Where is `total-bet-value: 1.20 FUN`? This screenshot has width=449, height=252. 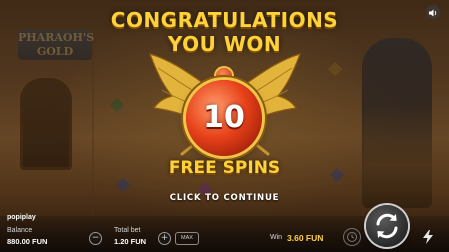
total-bet-value: 1.20 FUN is located at coordinates (130, 241).